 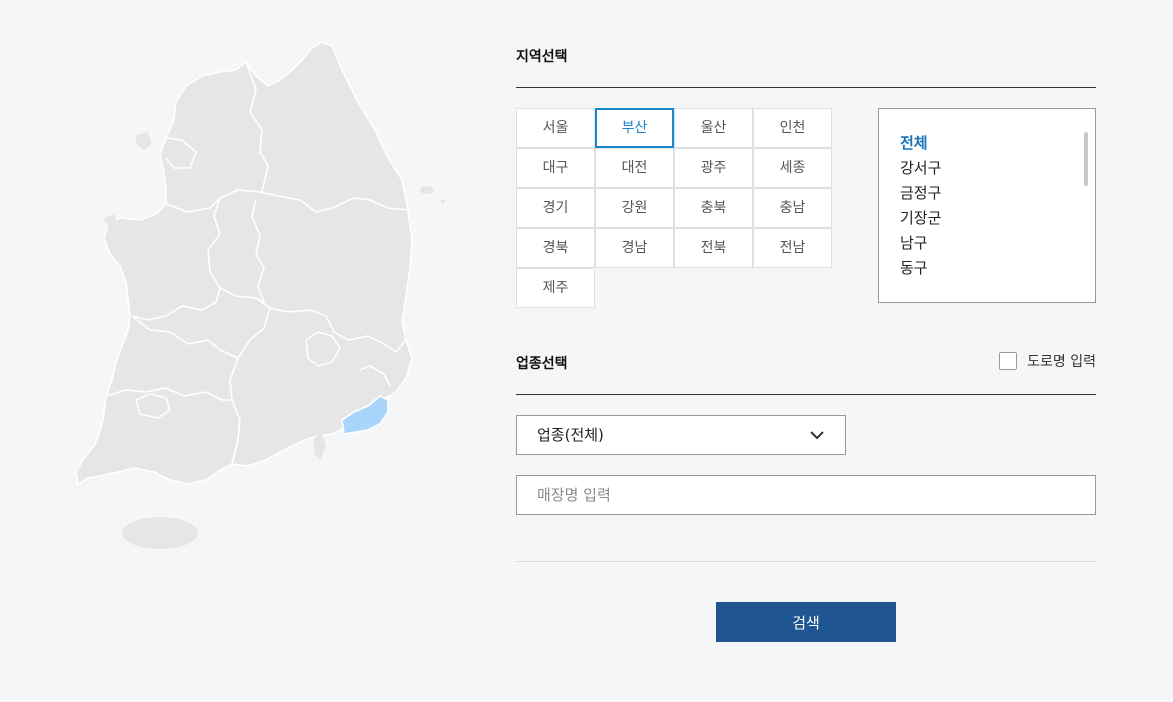 What do you see at coordinates (792, 168) in the screenshot?
I see `region-button: 세종` at bounding box center [792, 168].